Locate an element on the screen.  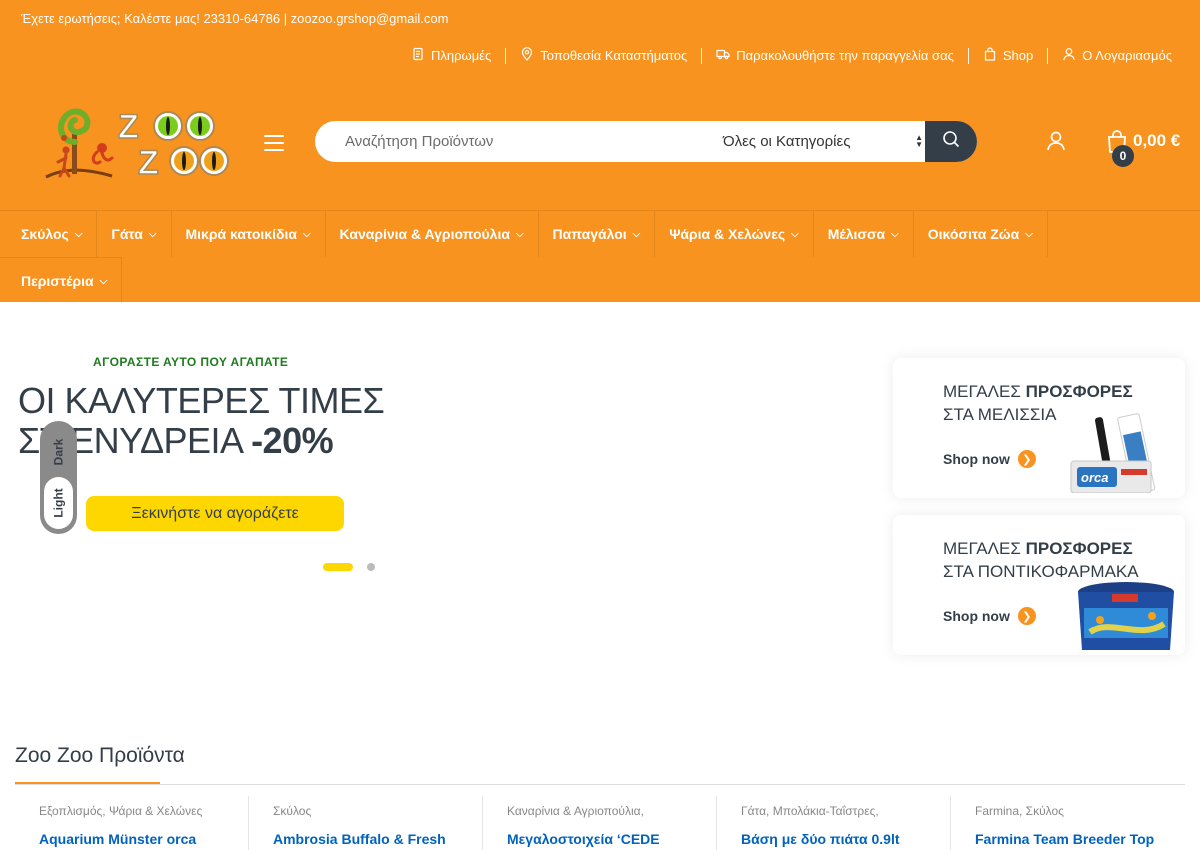
product-name-link: Aquarium Münster orca is located at coordinates (117, 839).